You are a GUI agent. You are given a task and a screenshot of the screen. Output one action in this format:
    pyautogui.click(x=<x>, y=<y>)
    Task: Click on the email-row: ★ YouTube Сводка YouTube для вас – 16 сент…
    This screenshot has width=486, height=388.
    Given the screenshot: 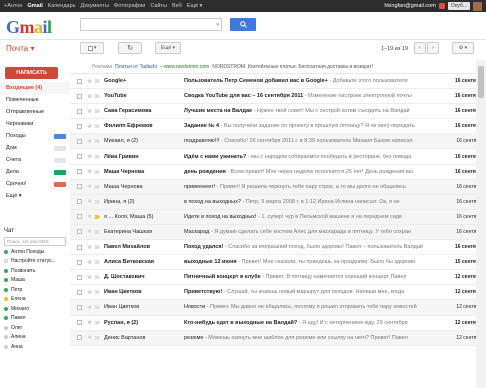 What is the action you would take?
    pyautogui.click(x=278, y=97)
    